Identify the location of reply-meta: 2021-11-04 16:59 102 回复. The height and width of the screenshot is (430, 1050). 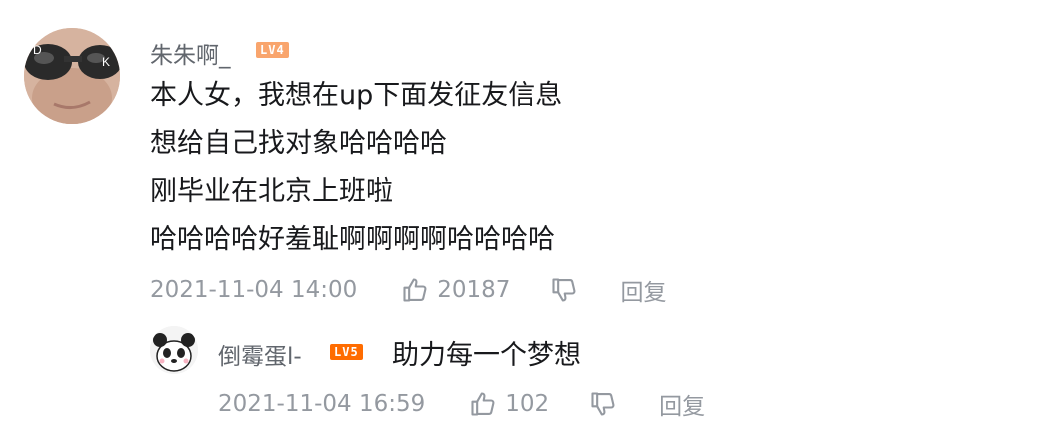
(461, 404).